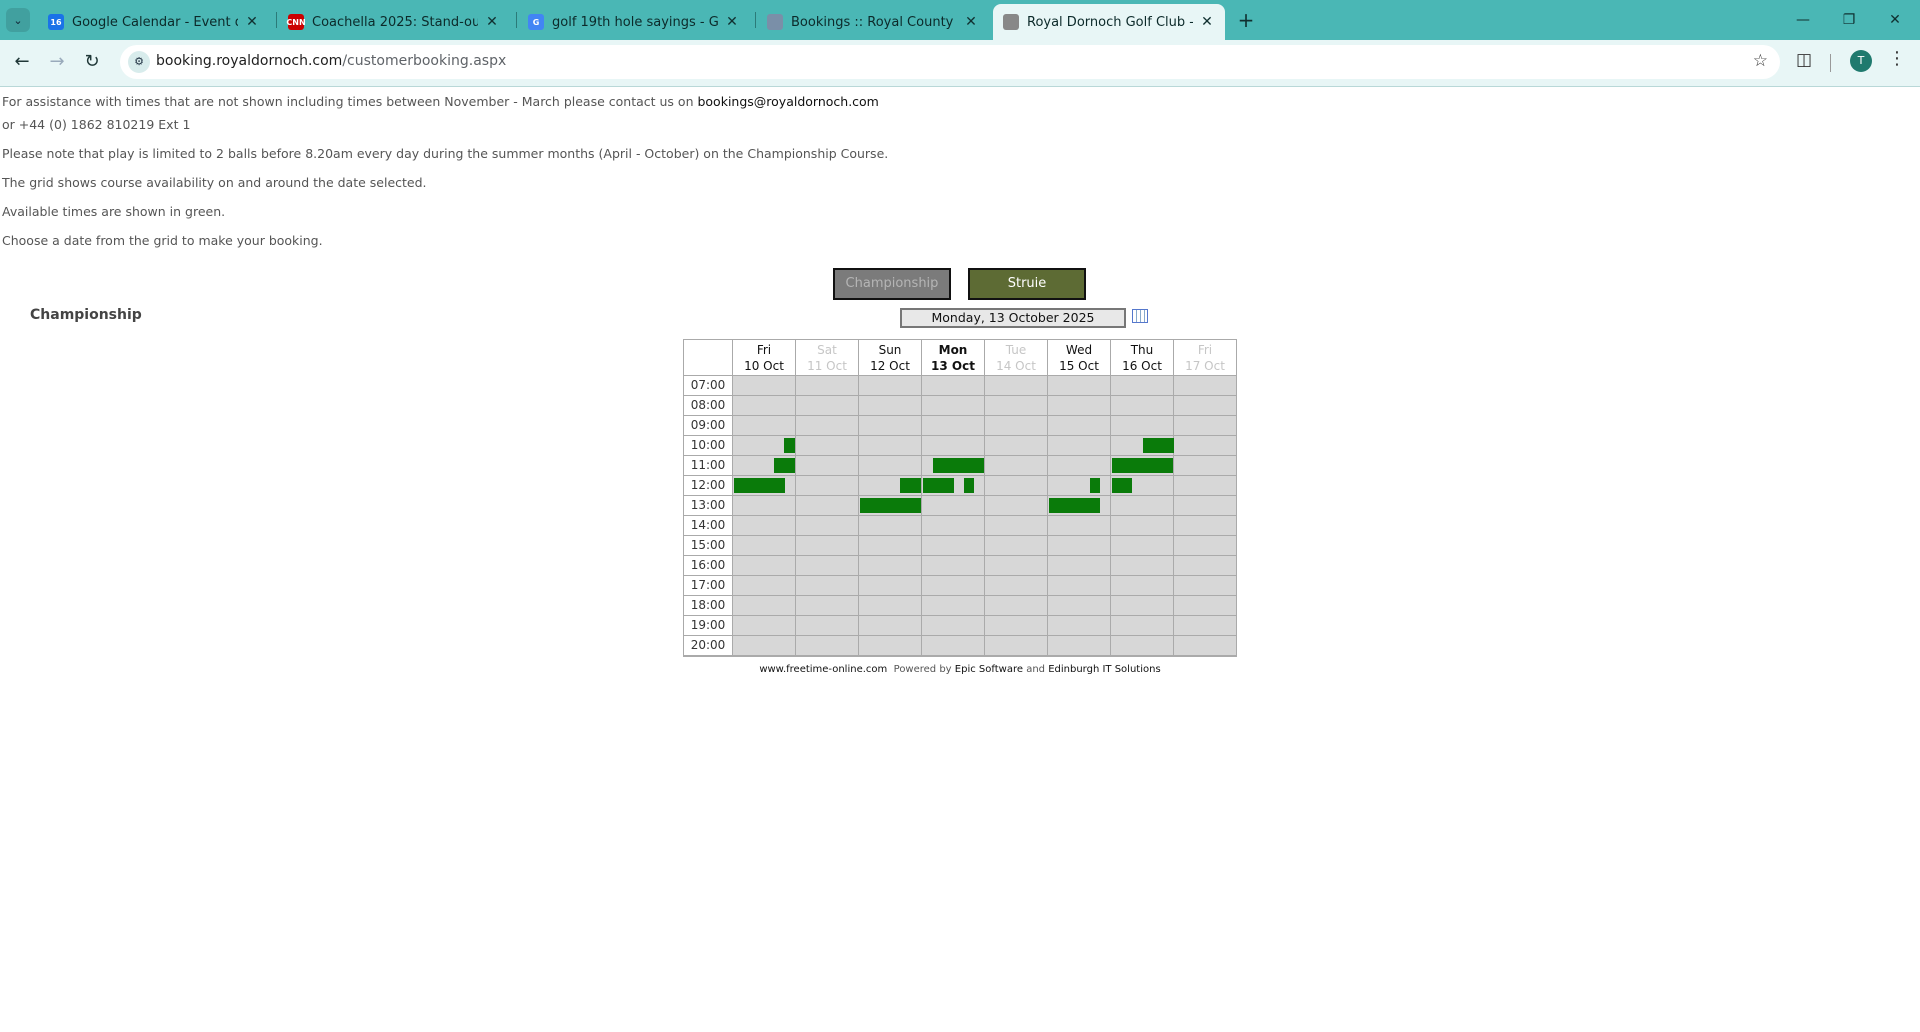 This screenshot has height=1032, width=1920. I want to click on day-name: Wed, so click(1079, 350).